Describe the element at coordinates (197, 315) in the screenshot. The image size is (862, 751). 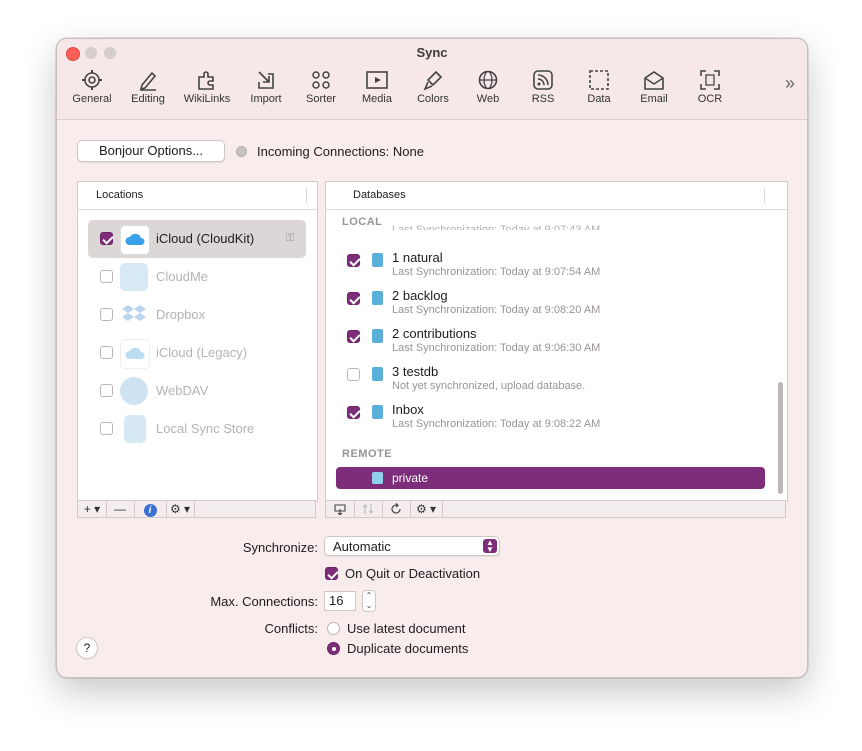
I see `location-row-dropbox: Dropbox` at that location.